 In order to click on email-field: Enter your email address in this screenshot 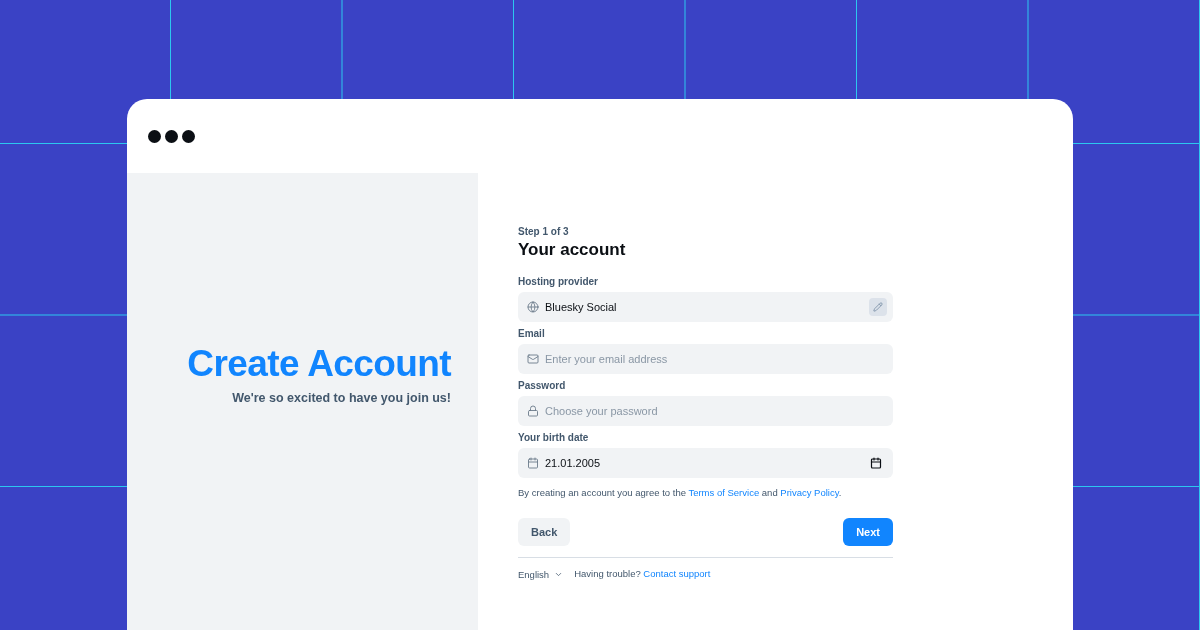, I will do `click(705, 359)`.